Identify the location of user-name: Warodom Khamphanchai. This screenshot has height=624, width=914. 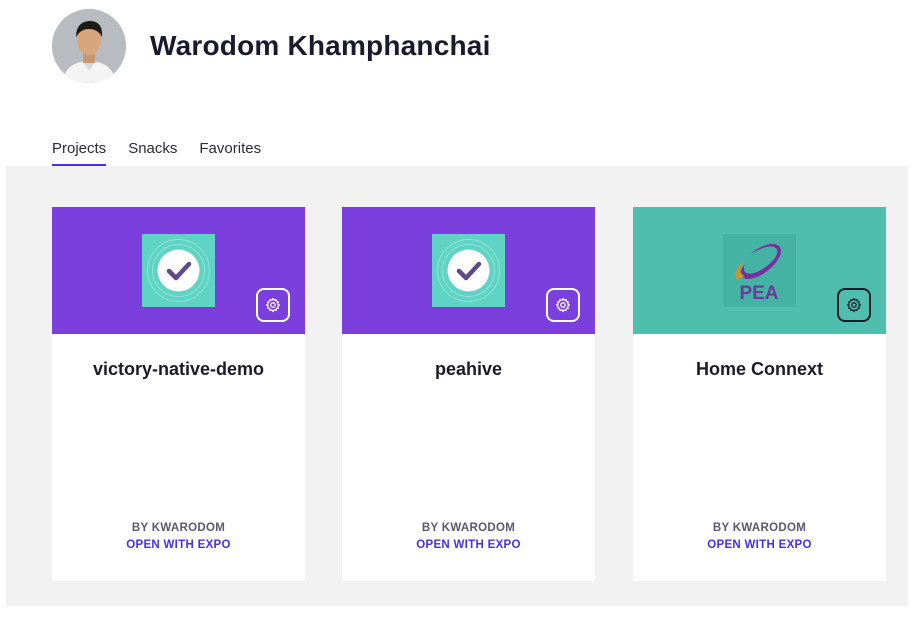
(320, 45).